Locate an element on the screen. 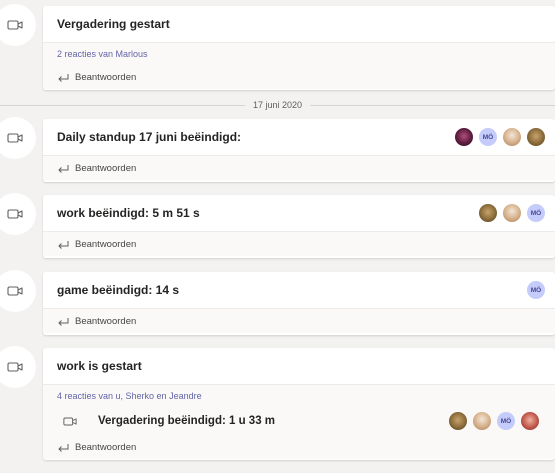 This screenshot has width=555, height=473. reactions-link: 4 reacties van u, Sherko en Jeandre is located at coordinates (299, 396).